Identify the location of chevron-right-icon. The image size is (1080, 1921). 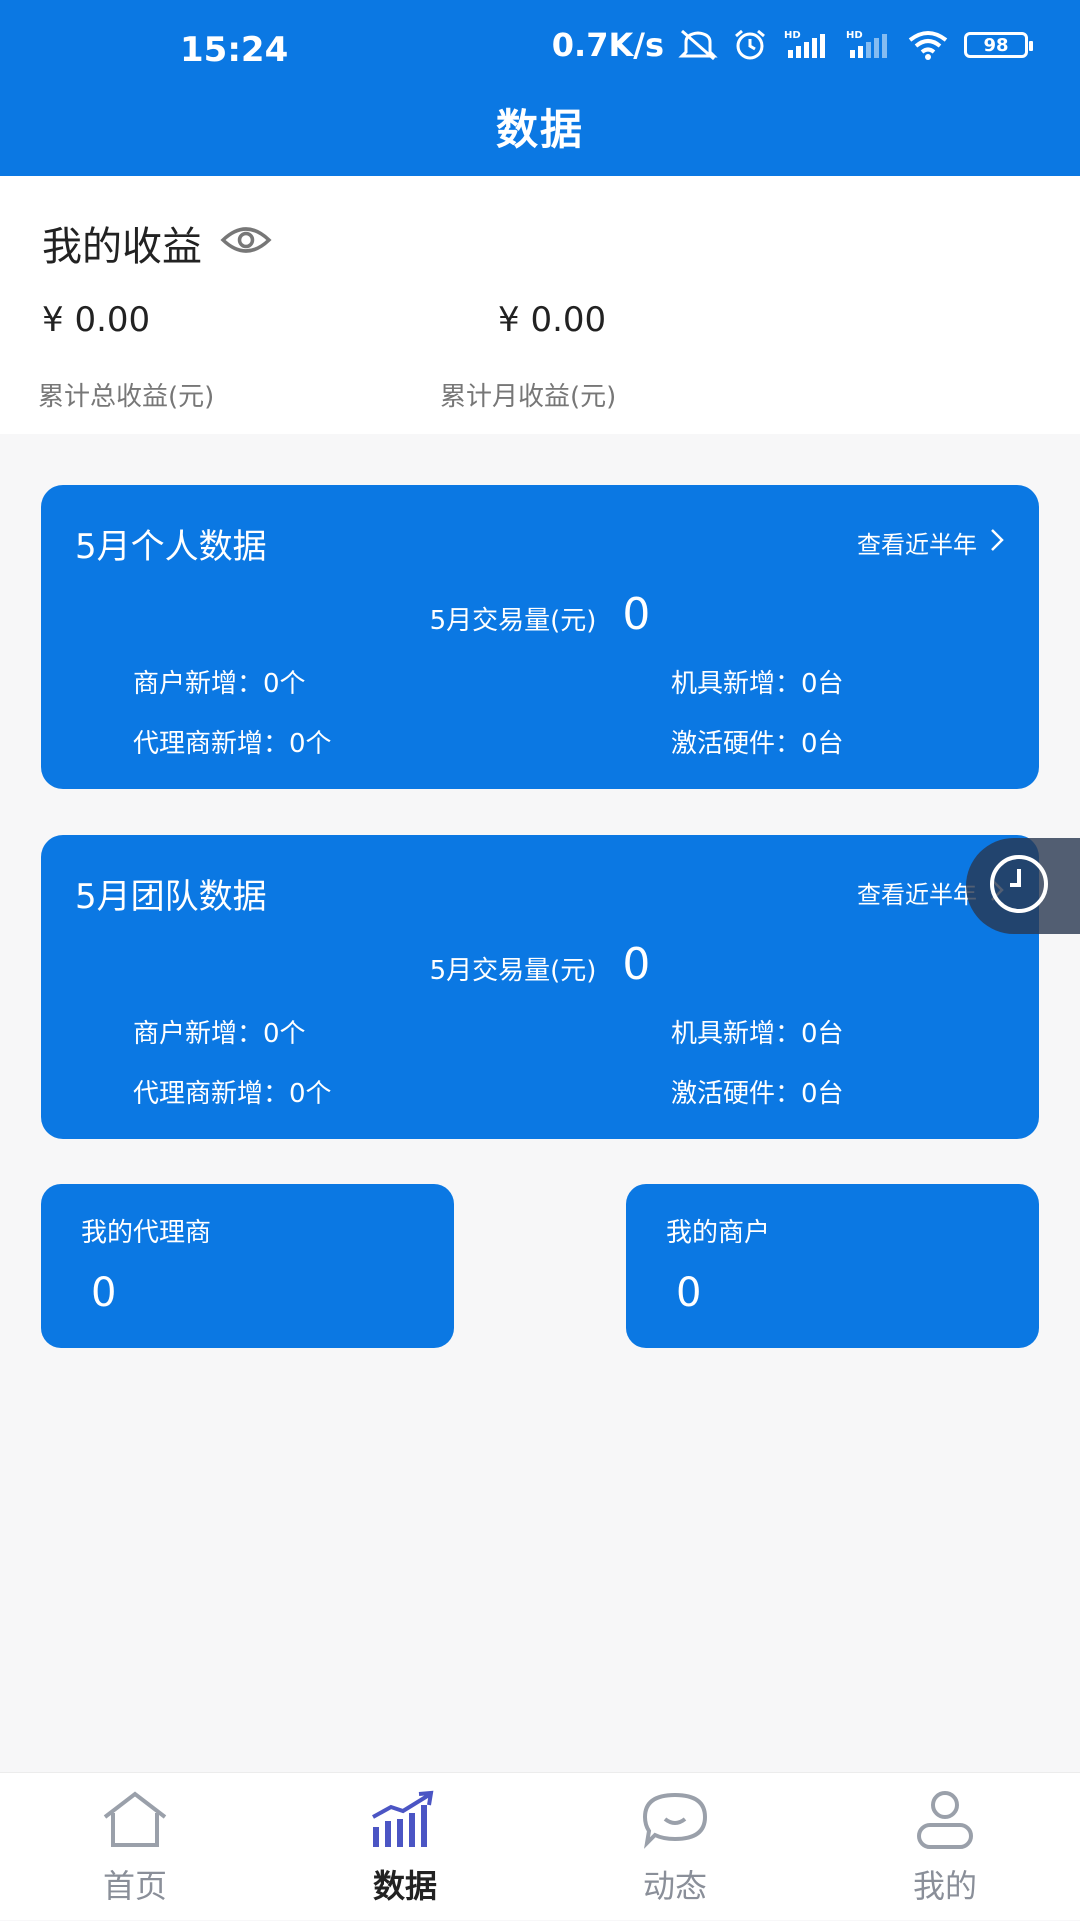
(997, 543).